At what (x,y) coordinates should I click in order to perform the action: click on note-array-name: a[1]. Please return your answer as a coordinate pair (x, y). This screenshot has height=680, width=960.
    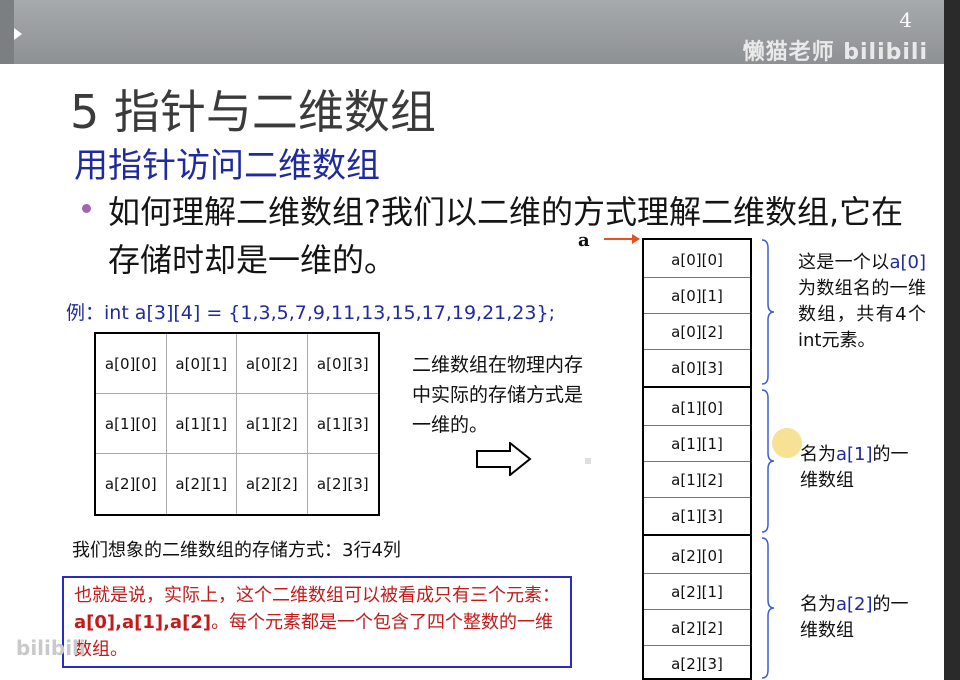
    Looking at the image, I should click on (854, 454).